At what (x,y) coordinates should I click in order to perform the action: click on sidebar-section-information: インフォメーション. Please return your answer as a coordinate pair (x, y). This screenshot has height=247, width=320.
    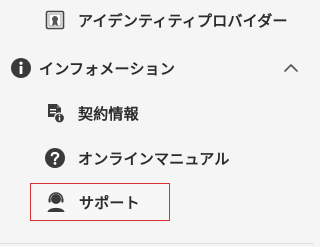
    Looking at the image, I should click on (162, 68).